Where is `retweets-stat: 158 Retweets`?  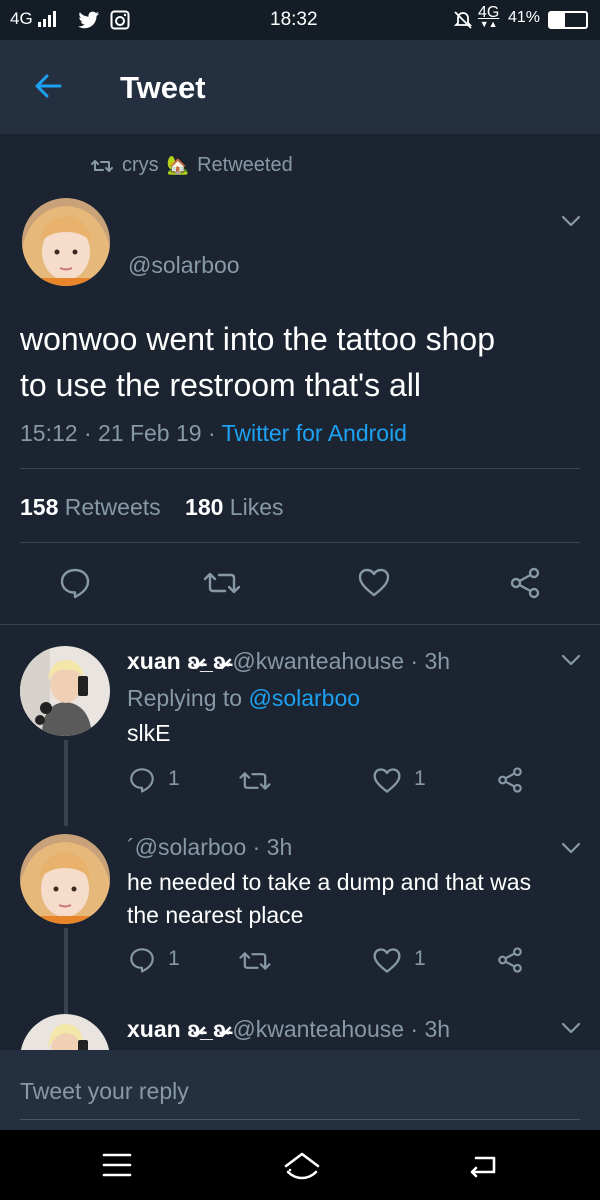 retweets-stat: 158 Retweets is located at coordinates (90, 507).